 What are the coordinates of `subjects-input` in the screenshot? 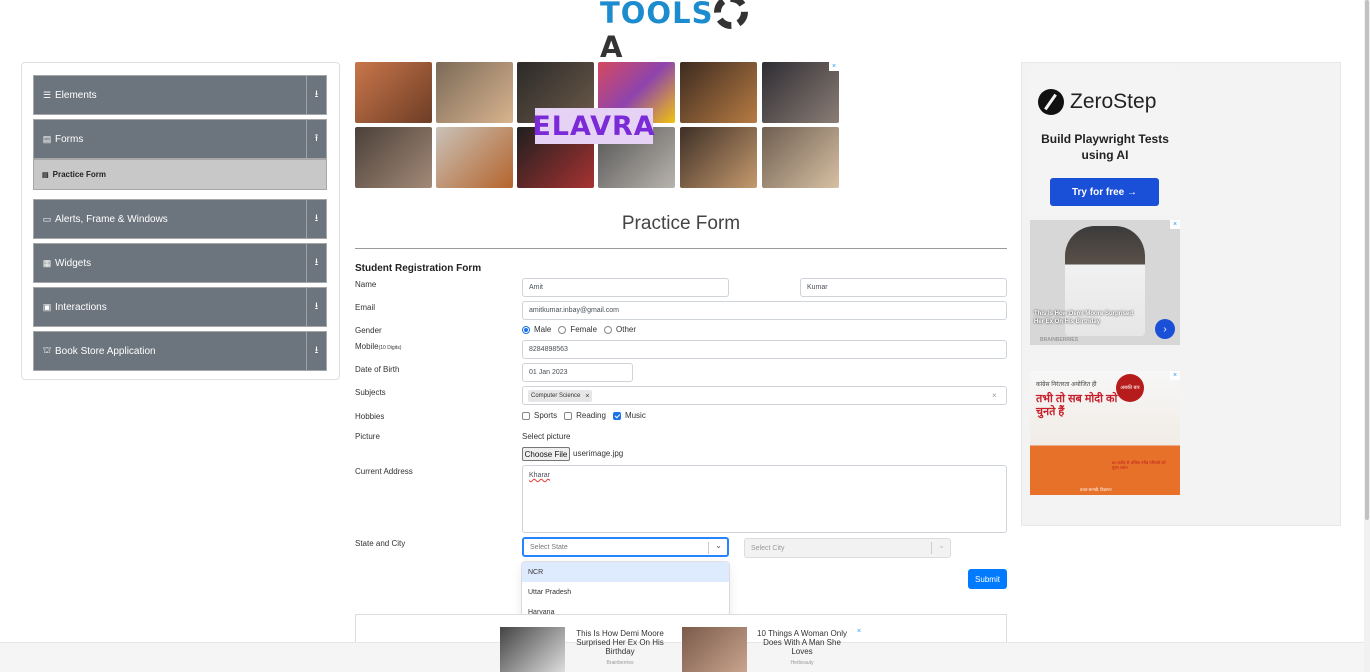 It's located at (764, 395).